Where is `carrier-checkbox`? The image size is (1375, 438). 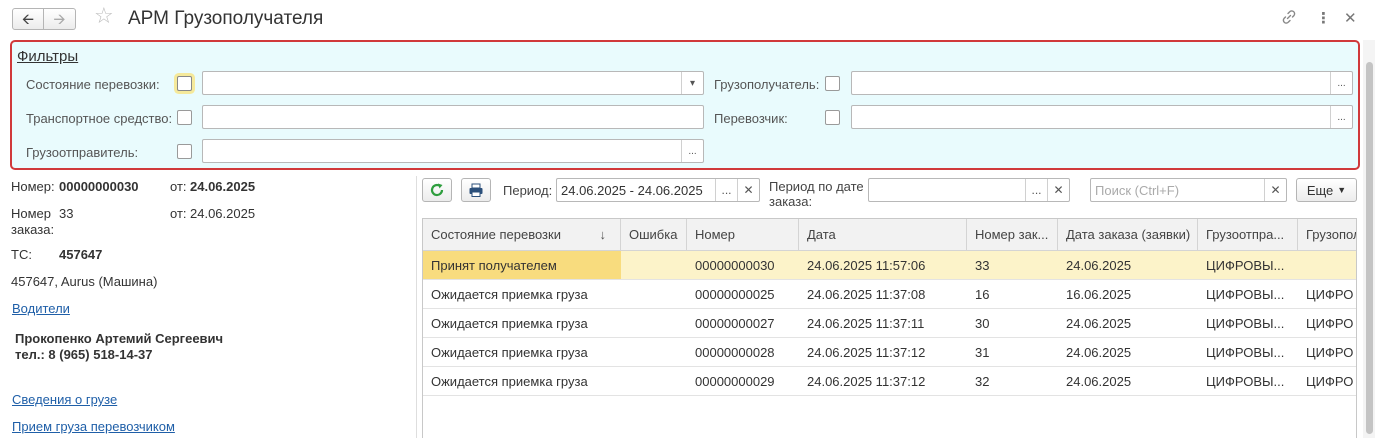 carrier-checkbox is located at coordinates (832, 117).